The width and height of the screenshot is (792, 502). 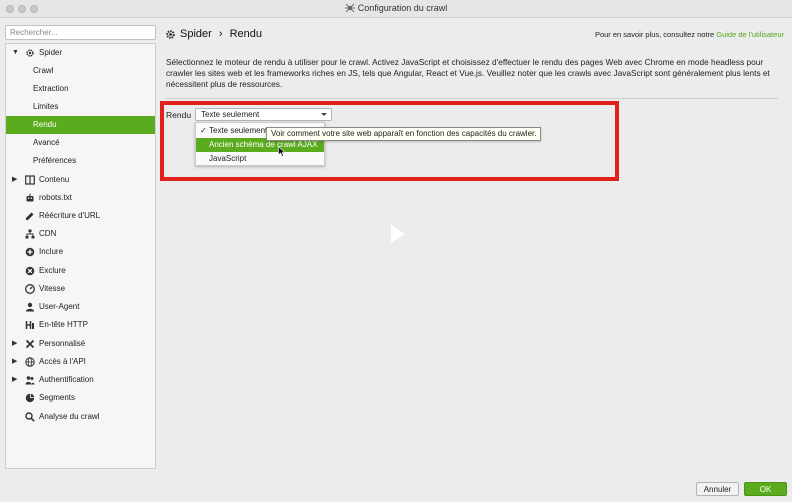 What do you see at coordinates (80, 53) in the screenshot?
I see `sidebar-item-spider: ▼ Spider` at bounding box center [80, 53].